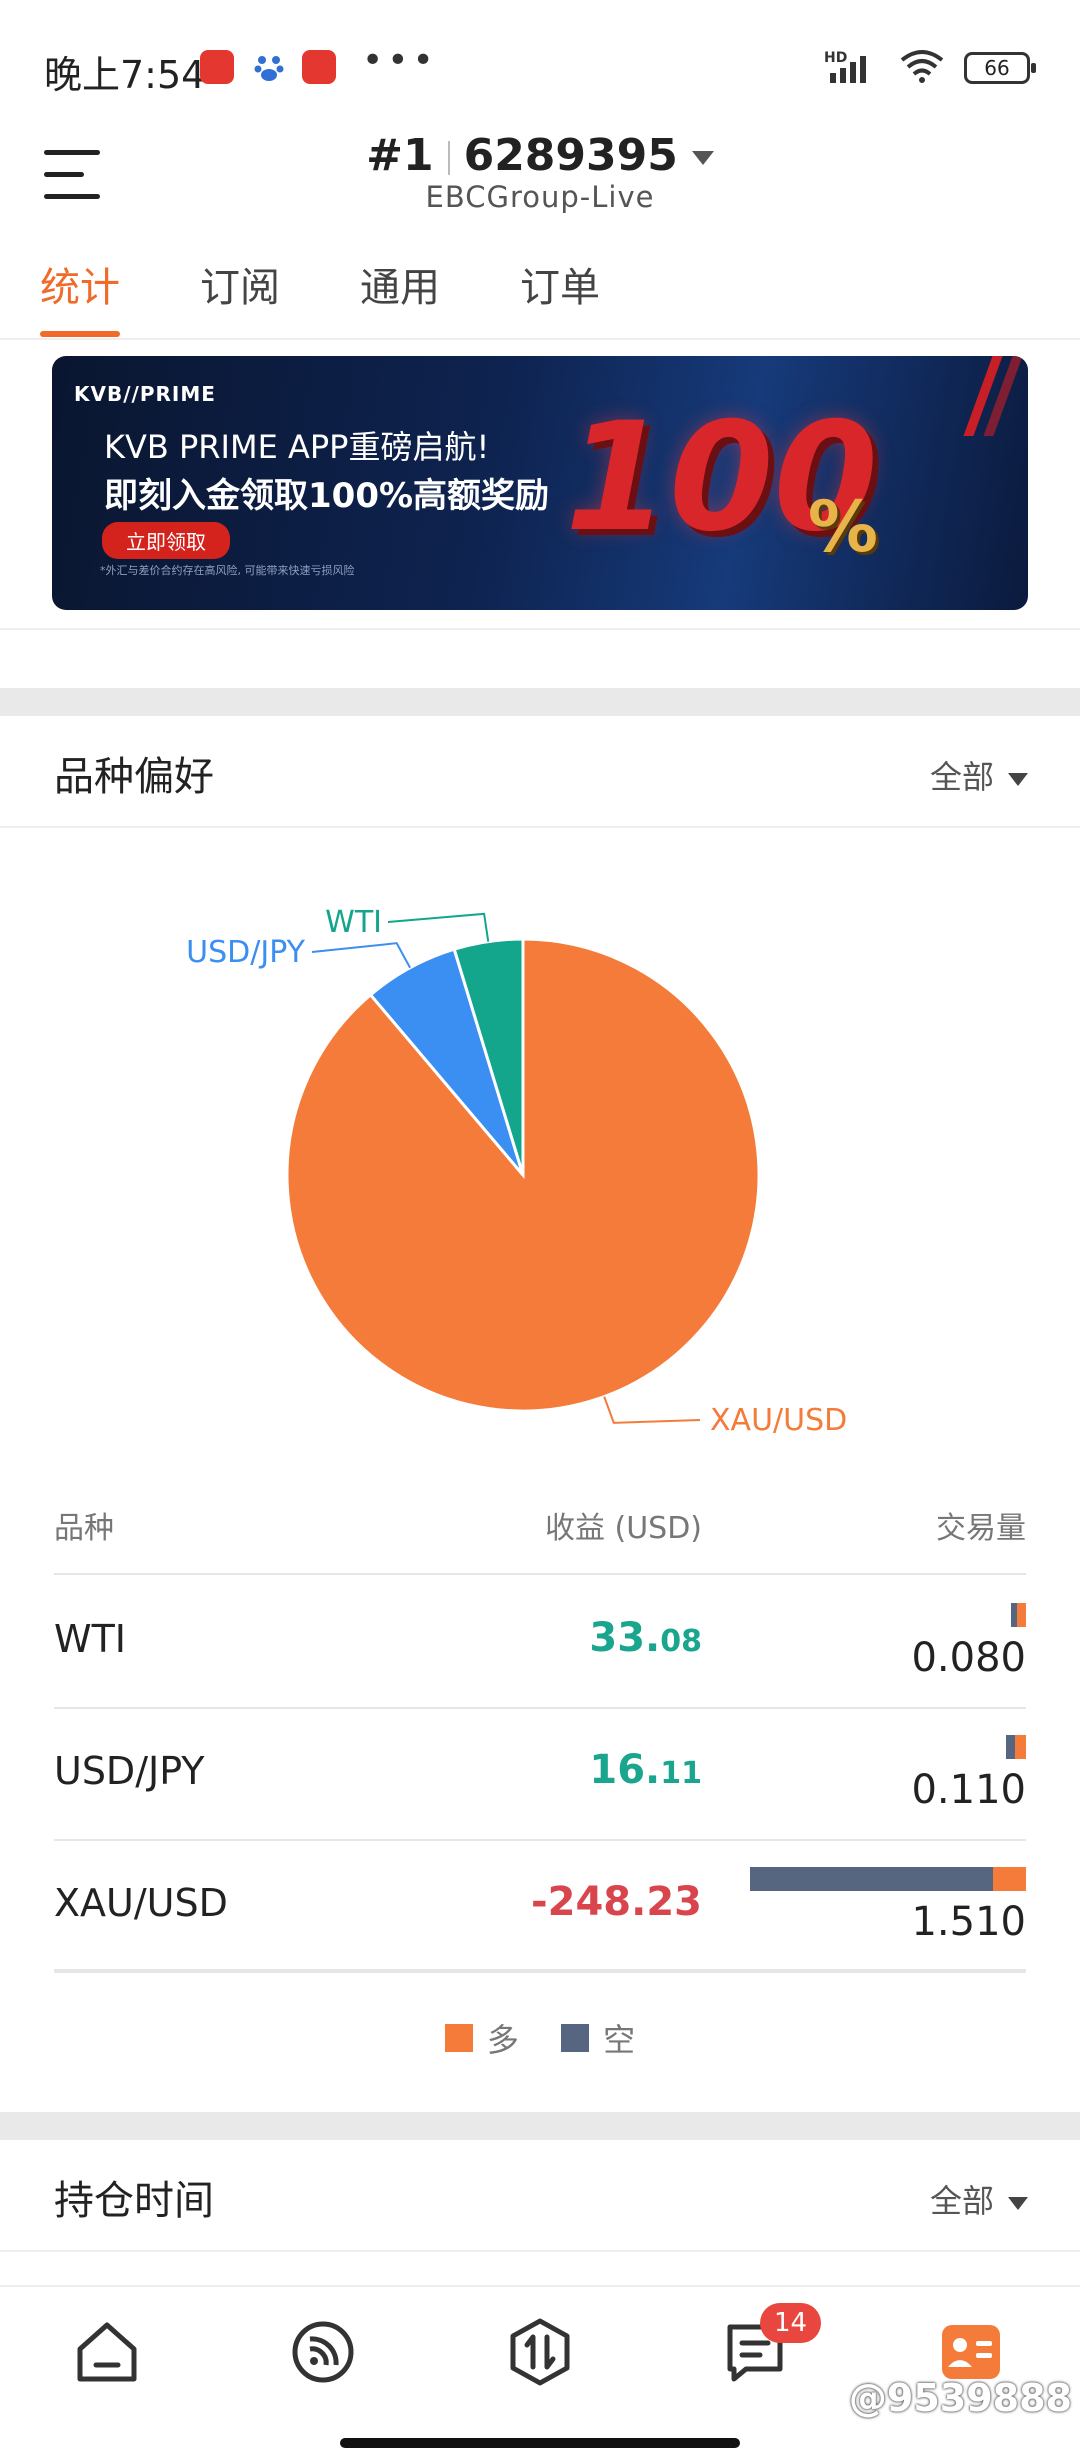  I want to click on symbol-name: WTI, so click(90, 1639).